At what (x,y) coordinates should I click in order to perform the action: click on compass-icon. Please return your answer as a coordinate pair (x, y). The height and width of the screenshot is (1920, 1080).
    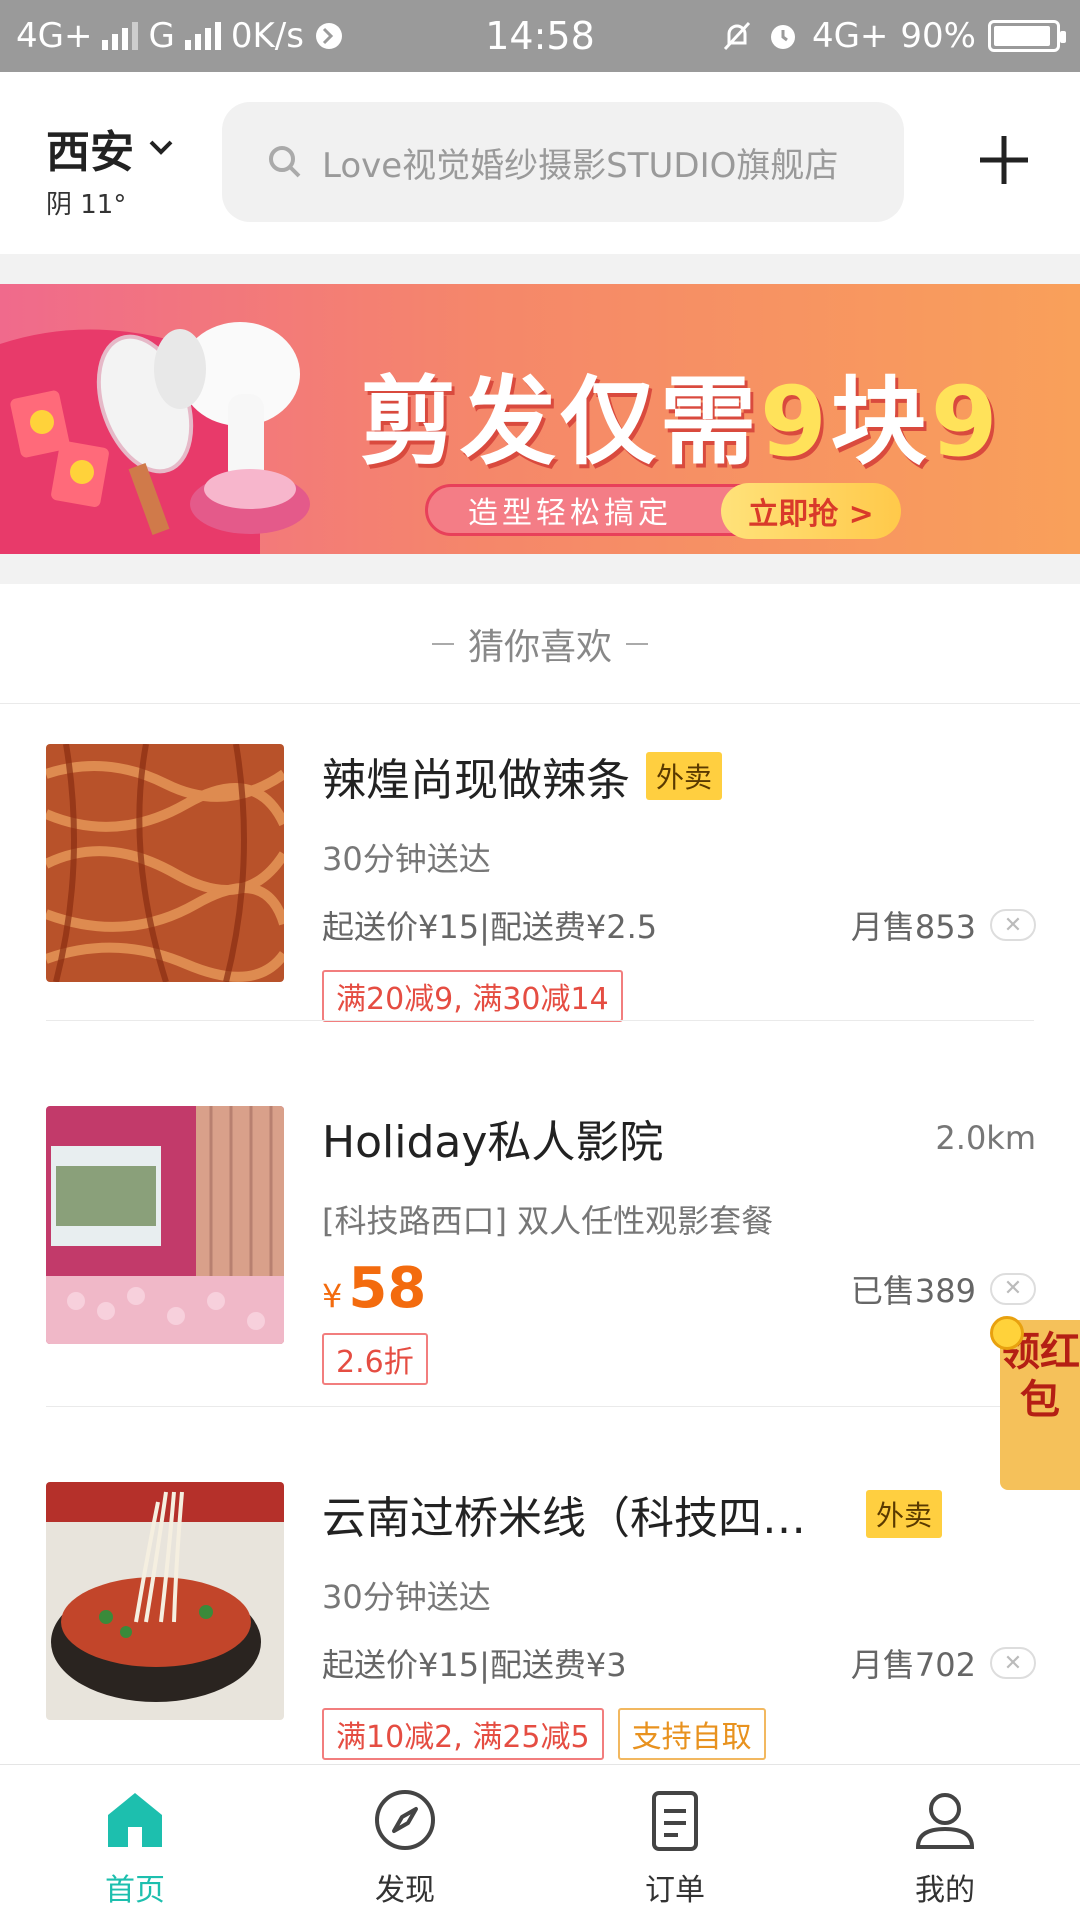
    Looking at the image, I should click on (405, 1820).